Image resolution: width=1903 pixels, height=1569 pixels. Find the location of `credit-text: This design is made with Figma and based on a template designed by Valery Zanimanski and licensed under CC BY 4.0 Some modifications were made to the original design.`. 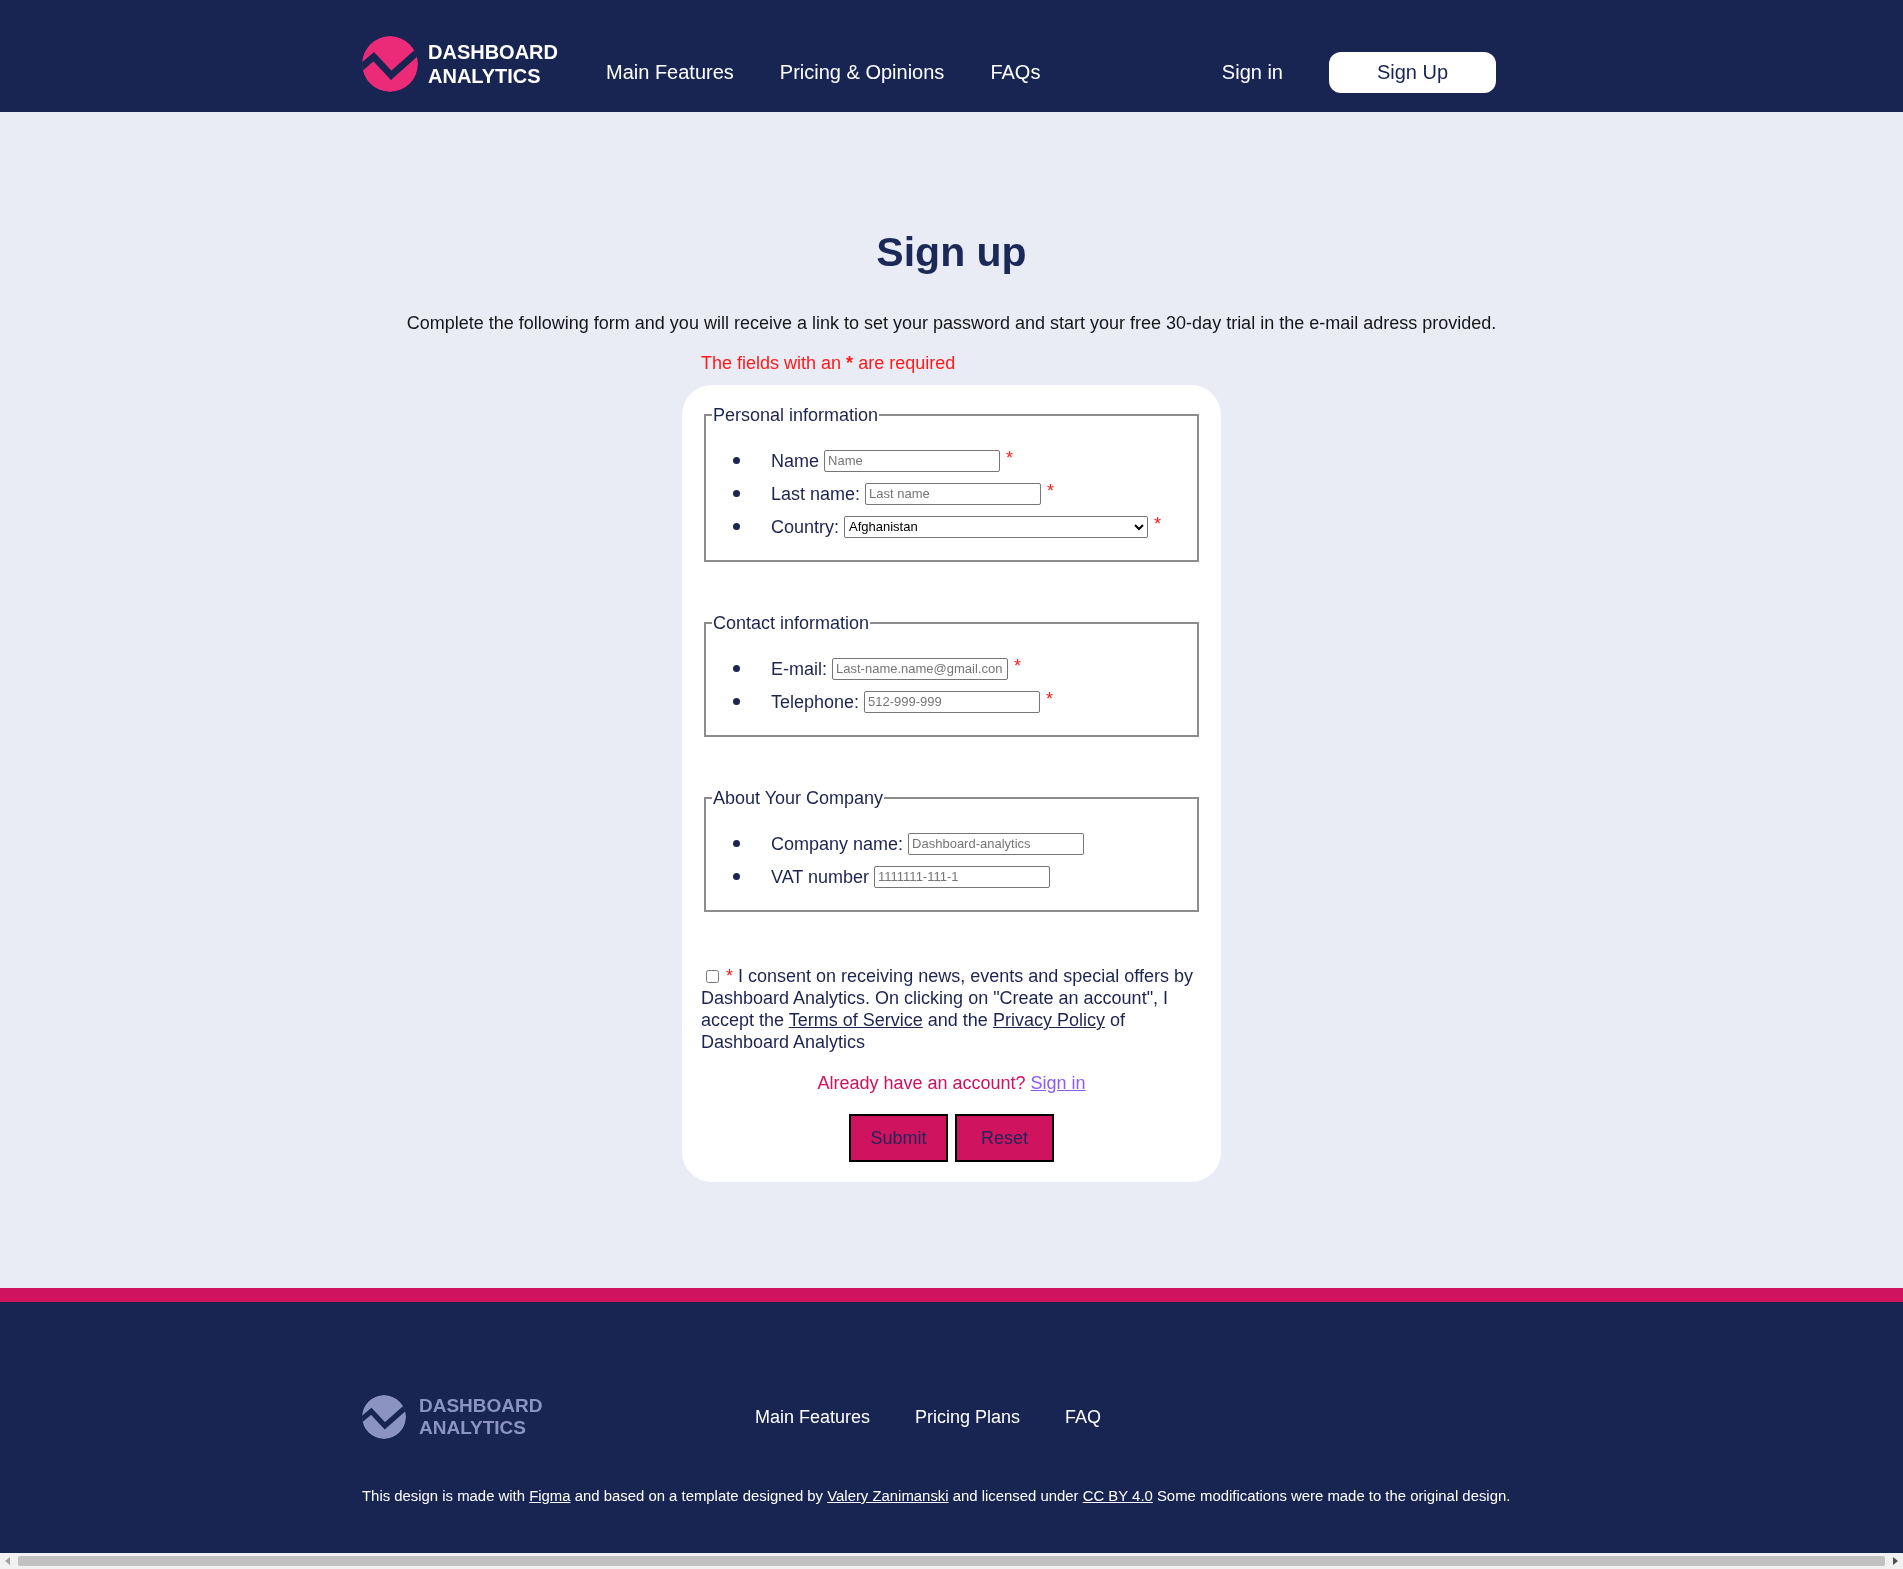

credit-text: This design is made with Figma and based on a template designed by Valery Zanimanski and licensed under CC BY 4.0 Some modifications were made to the original design. is located at coordinates (936, 1496).